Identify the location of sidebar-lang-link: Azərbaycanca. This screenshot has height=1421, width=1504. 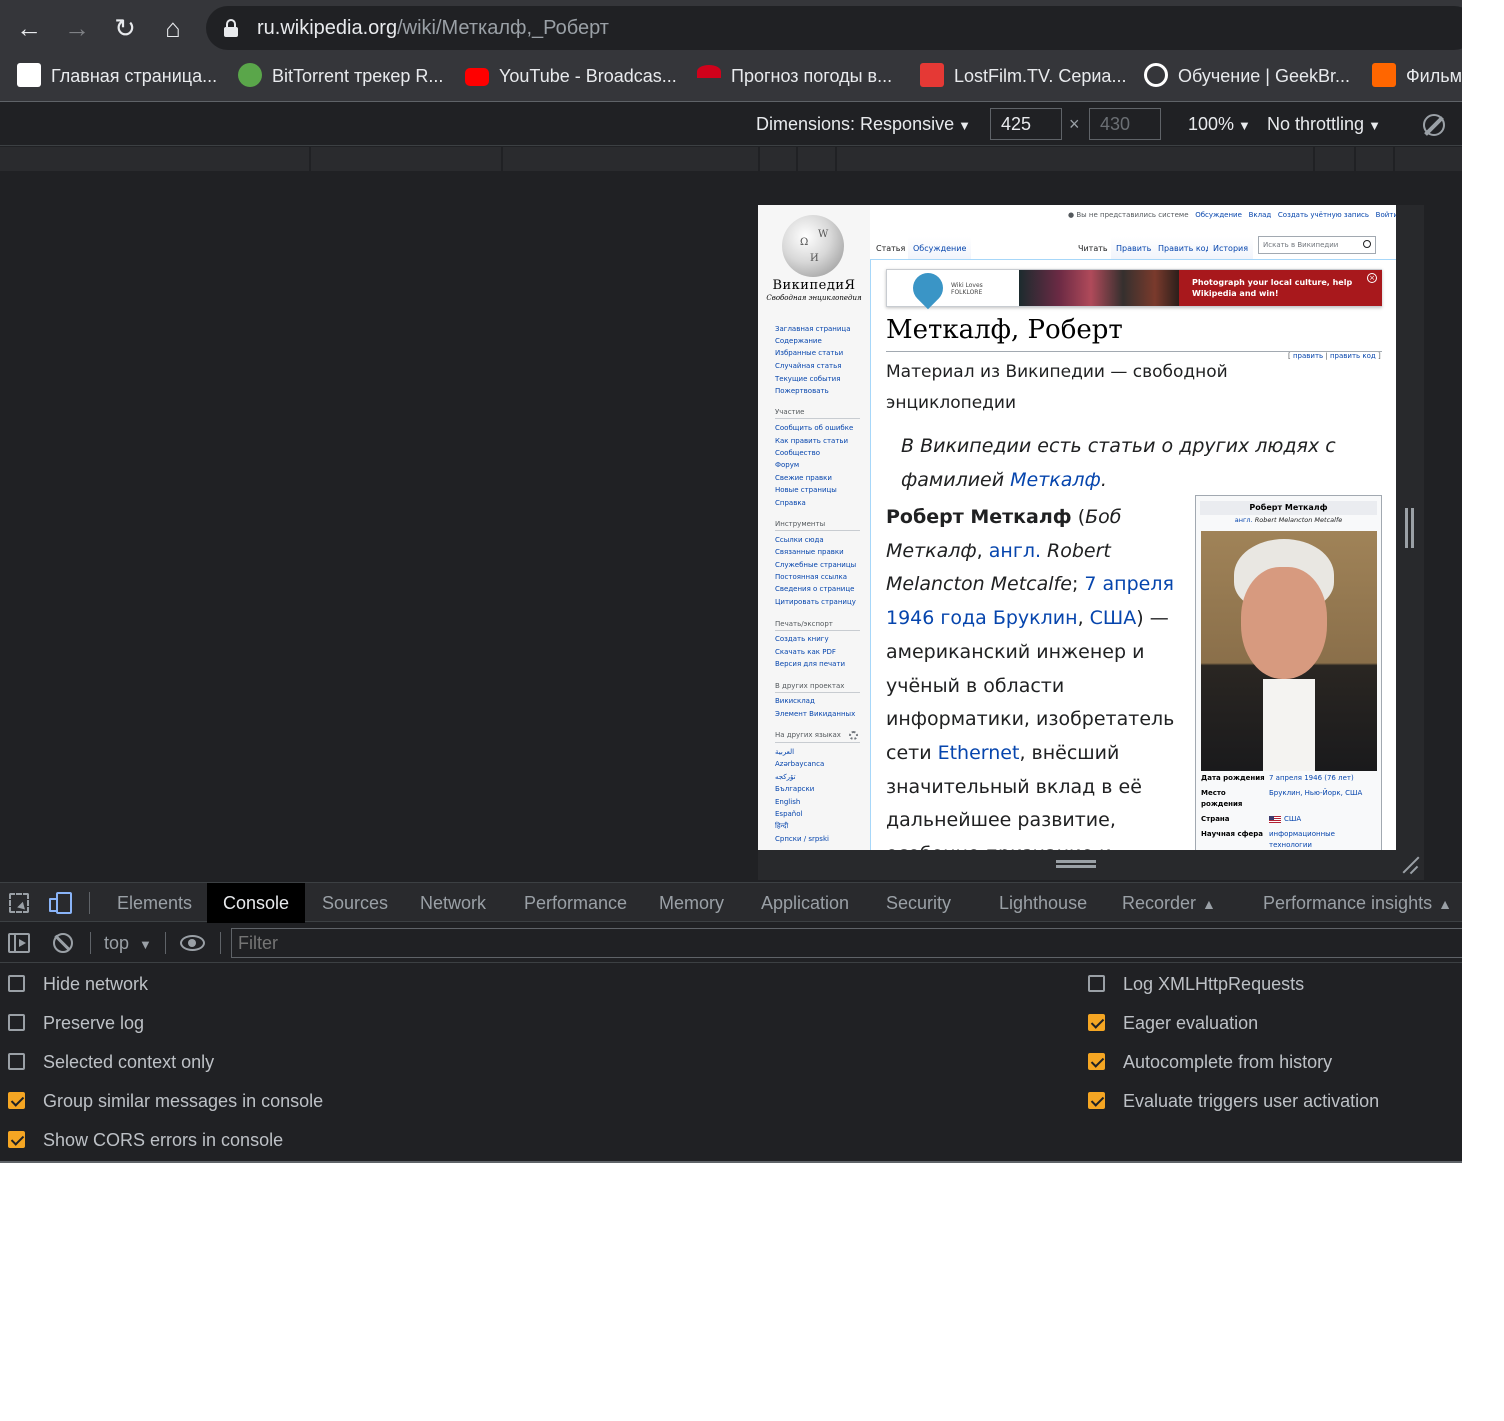
(799, 764).